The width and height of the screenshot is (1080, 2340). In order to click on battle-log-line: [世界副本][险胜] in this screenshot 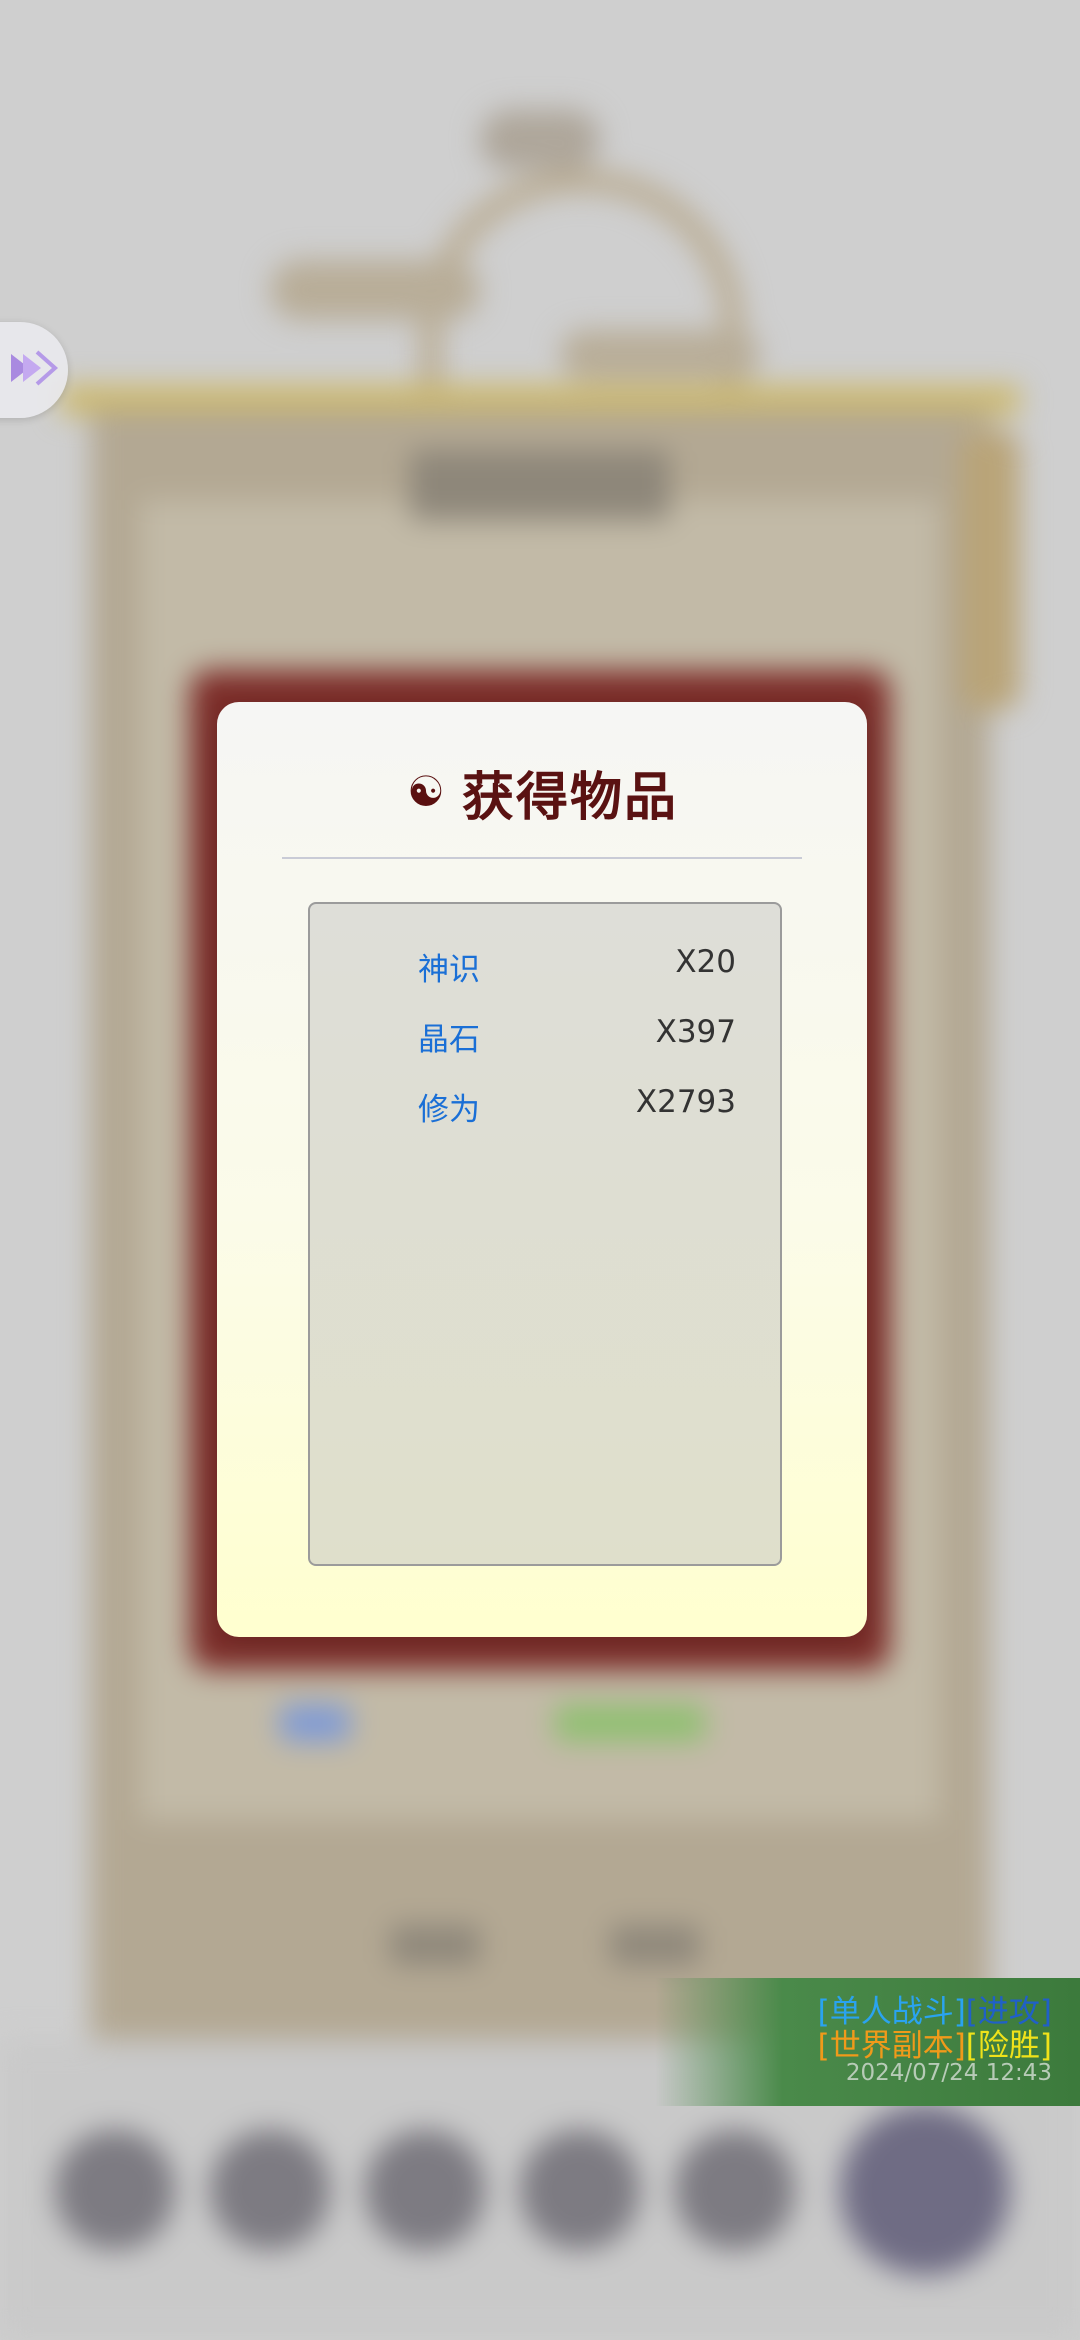, I will do `click(935, 2042)`.